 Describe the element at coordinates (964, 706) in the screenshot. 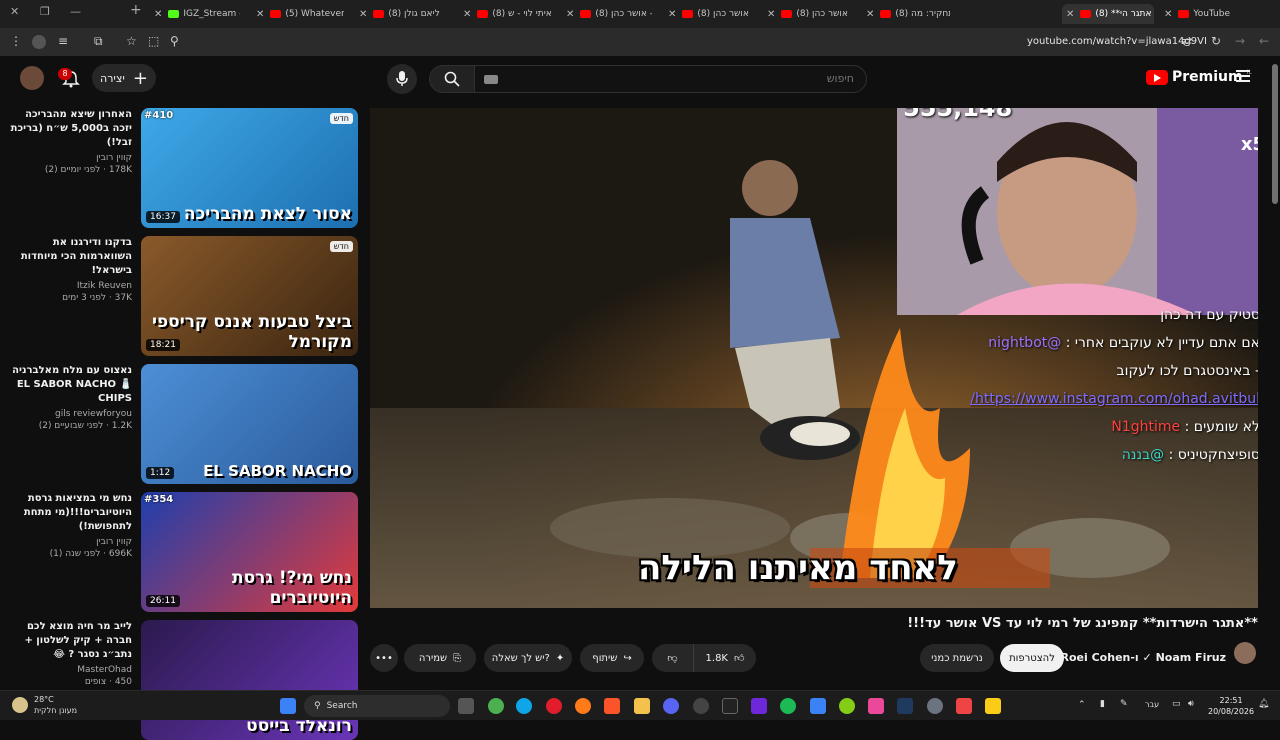

I see `tiktok-live-icon` at that location.